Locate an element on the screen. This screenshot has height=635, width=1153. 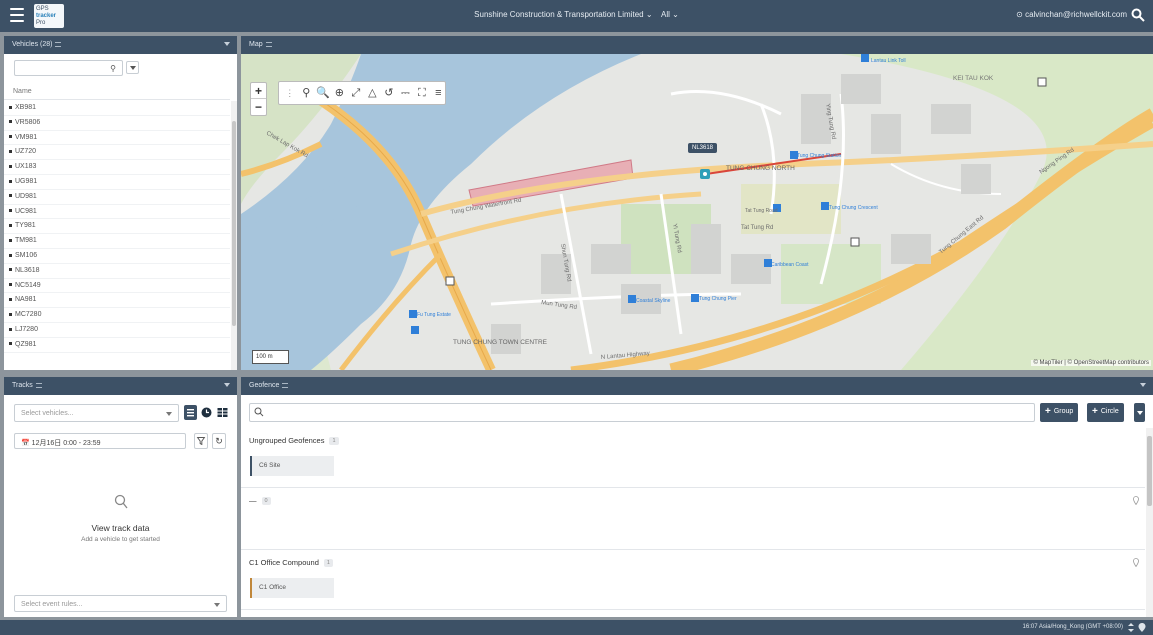
measure-icon: ⎓ is located at coordinates (405, 93).